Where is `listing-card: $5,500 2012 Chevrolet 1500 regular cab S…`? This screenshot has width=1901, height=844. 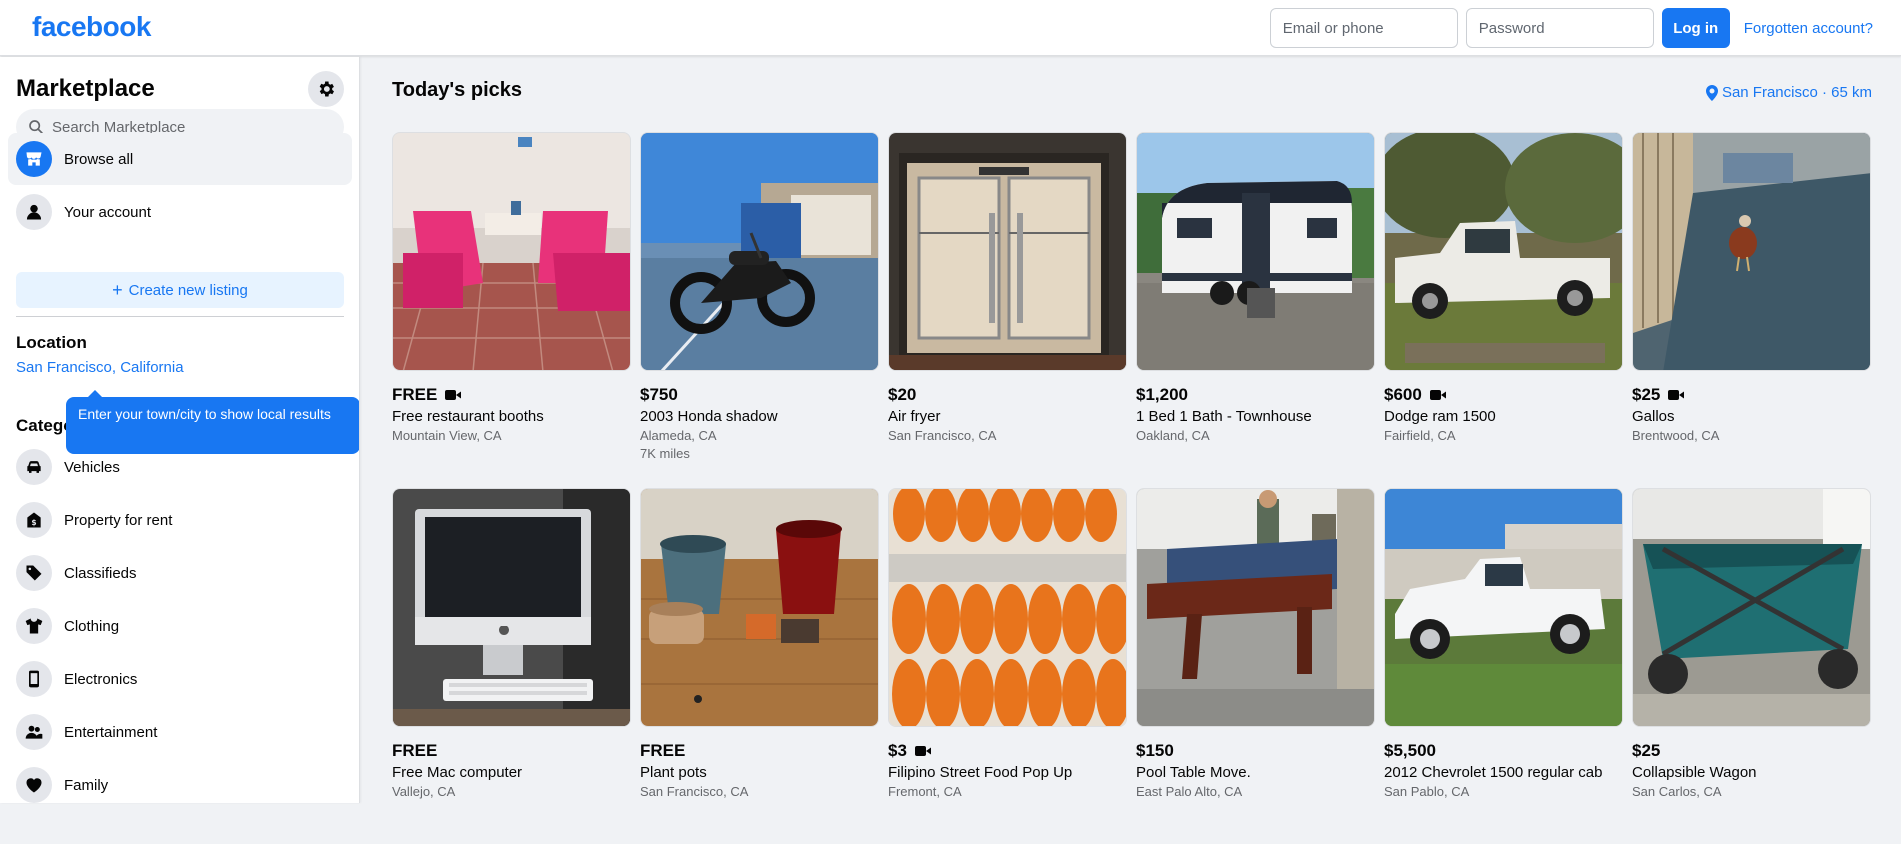 listing-card: $5,500 2012 Chevrolet 1500 regular cab S… is located at coordinates (1503, 666).